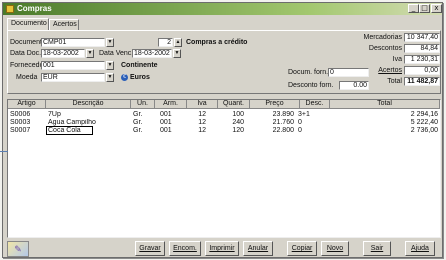  Describe the element at coordinates (171, 104) in the screenshot. I see `column-header: Arm.` at that location.